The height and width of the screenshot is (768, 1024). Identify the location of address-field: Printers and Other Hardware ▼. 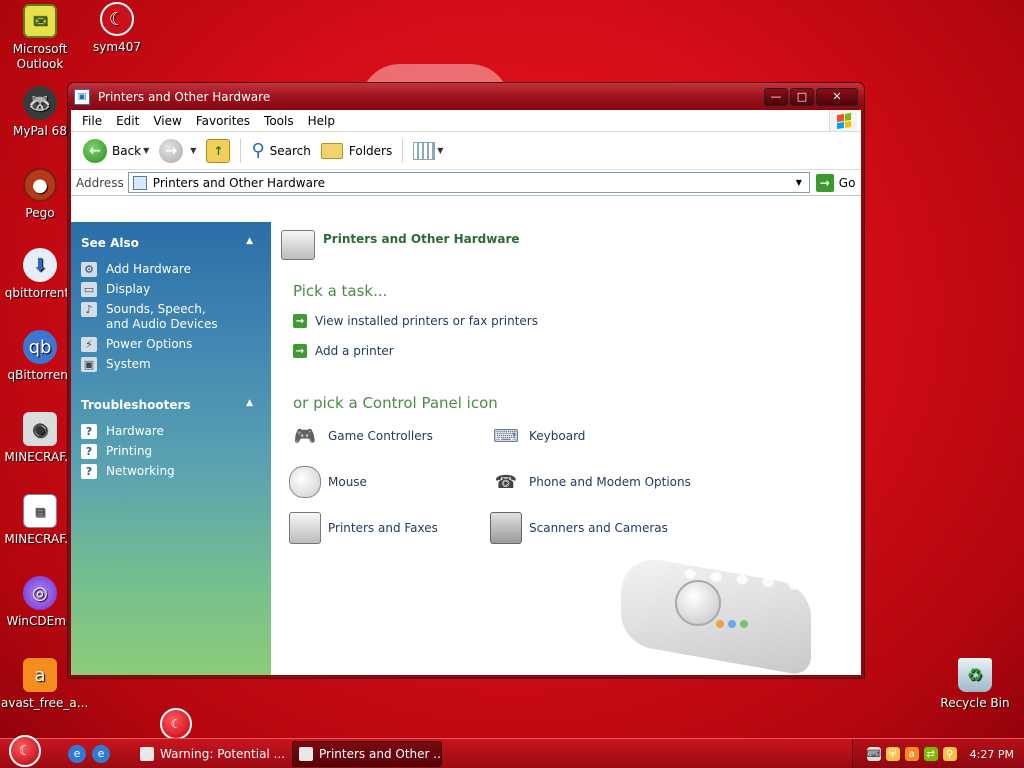
(468, 182).